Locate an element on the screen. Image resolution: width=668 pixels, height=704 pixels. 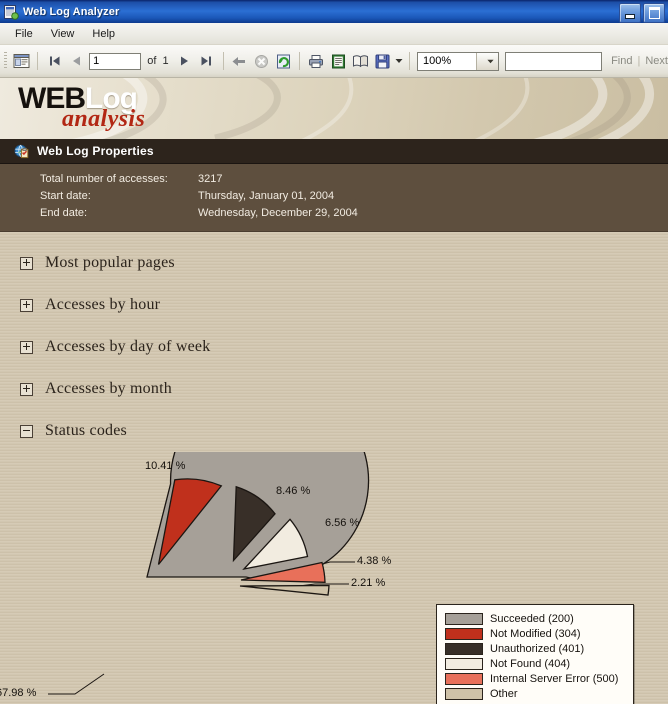
pie-slice-other is located at coordinates (284, 590).